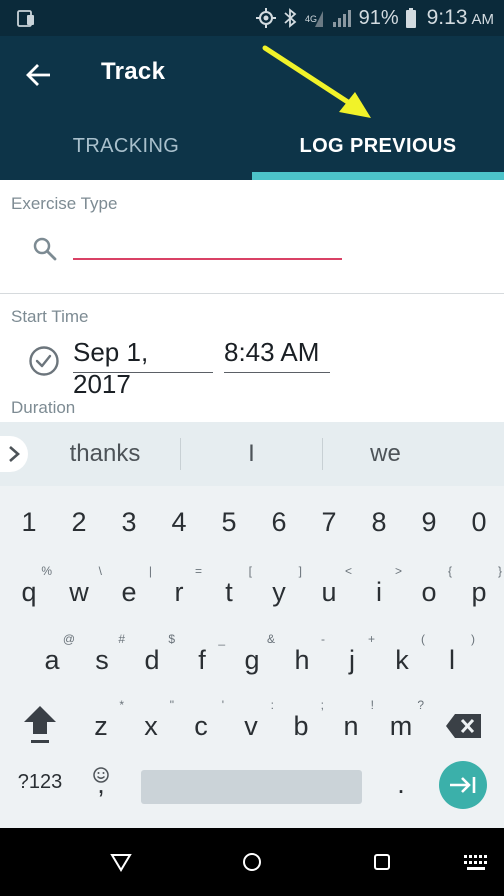 The width and height of the screenshot is (504, 896). Describe the element at coordinates (121, 862) in the screenshot. I see `back-nav-button` at that location.